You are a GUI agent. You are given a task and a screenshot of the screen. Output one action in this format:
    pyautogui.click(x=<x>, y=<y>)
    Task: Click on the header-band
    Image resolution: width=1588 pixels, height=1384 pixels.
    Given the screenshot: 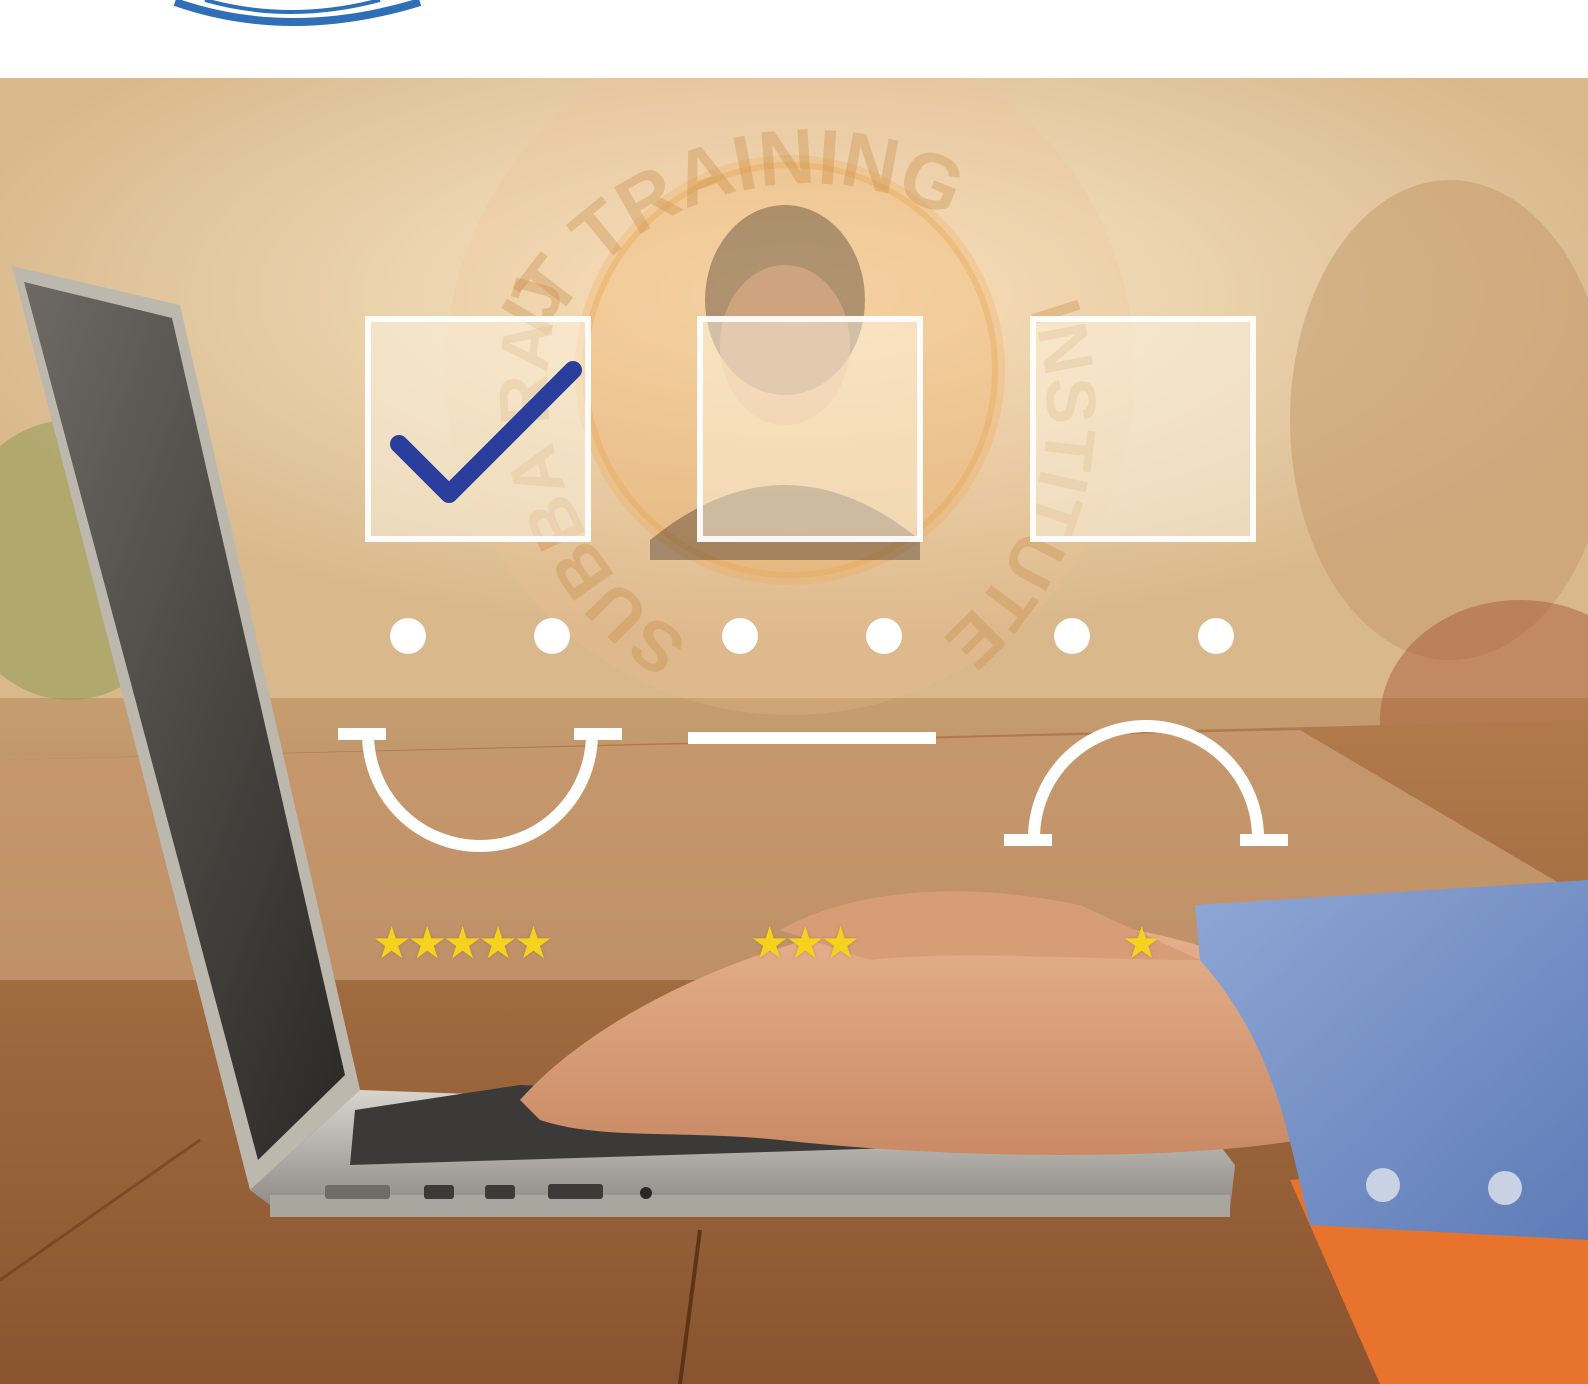 What is the action you would take?
    pyautogui.click(x=794, y=39)
    